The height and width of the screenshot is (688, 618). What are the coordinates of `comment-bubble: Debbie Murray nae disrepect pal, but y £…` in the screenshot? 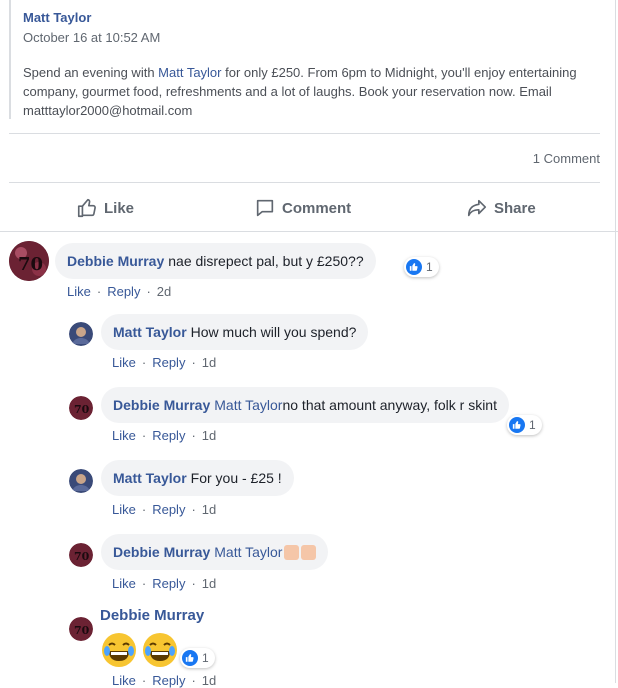 It's located at (215, 261).